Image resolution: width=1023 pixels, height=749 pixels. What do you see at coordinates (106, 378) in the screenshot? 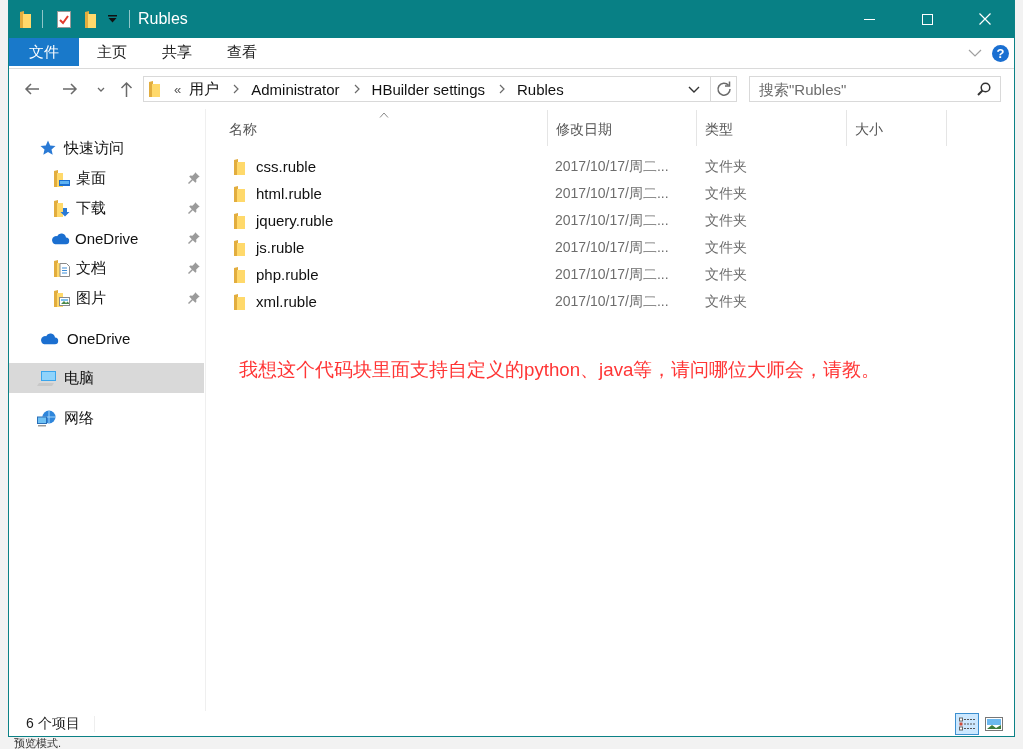
I see `nav-item: 电脑` at bounding box center [106, 378].